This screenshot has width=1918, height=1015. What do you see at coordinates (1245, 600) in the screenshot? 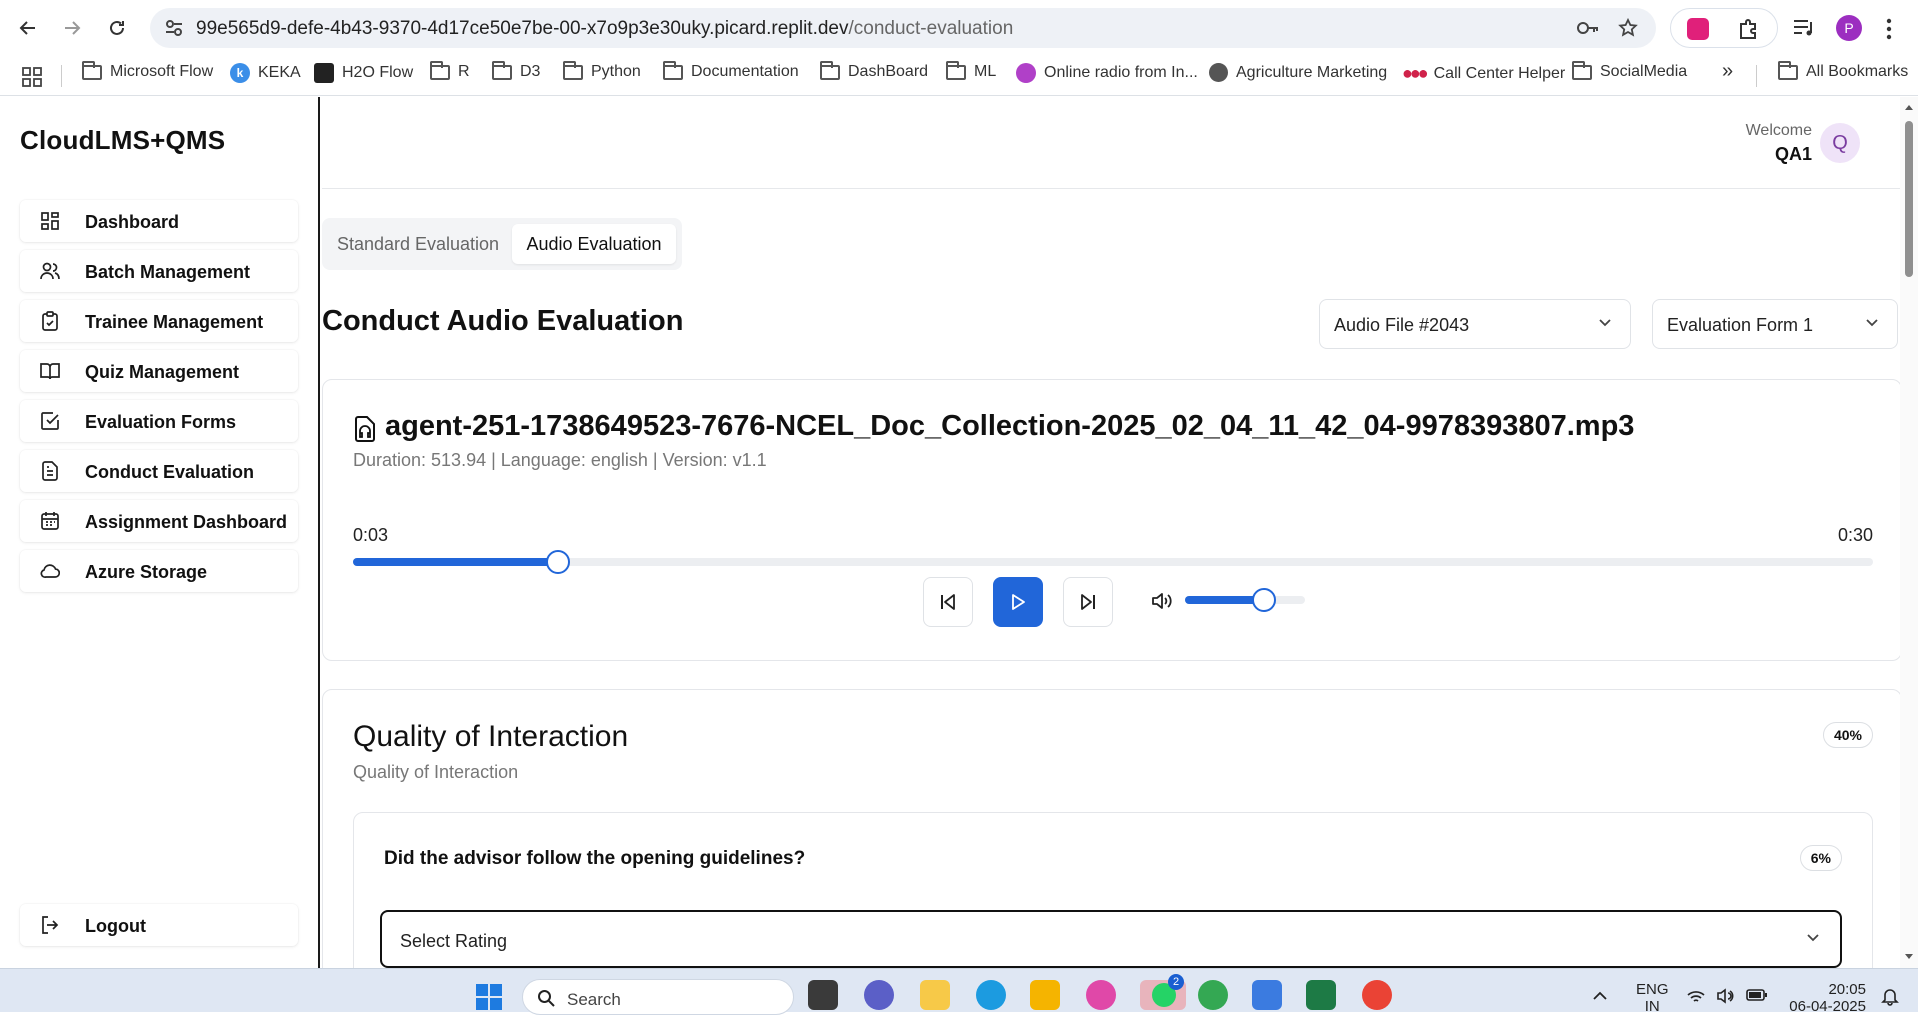
I see `volume-slider` at bounding box center [1245, 600].